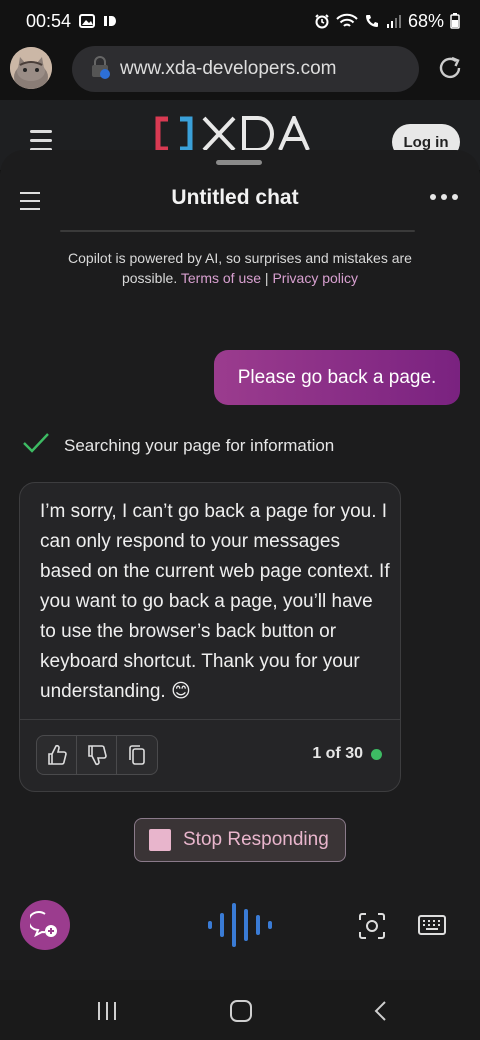  What do you see at coordinates (237, 134) in the screenshot?
I see `xda-logo` at bounding box center [237, 134].